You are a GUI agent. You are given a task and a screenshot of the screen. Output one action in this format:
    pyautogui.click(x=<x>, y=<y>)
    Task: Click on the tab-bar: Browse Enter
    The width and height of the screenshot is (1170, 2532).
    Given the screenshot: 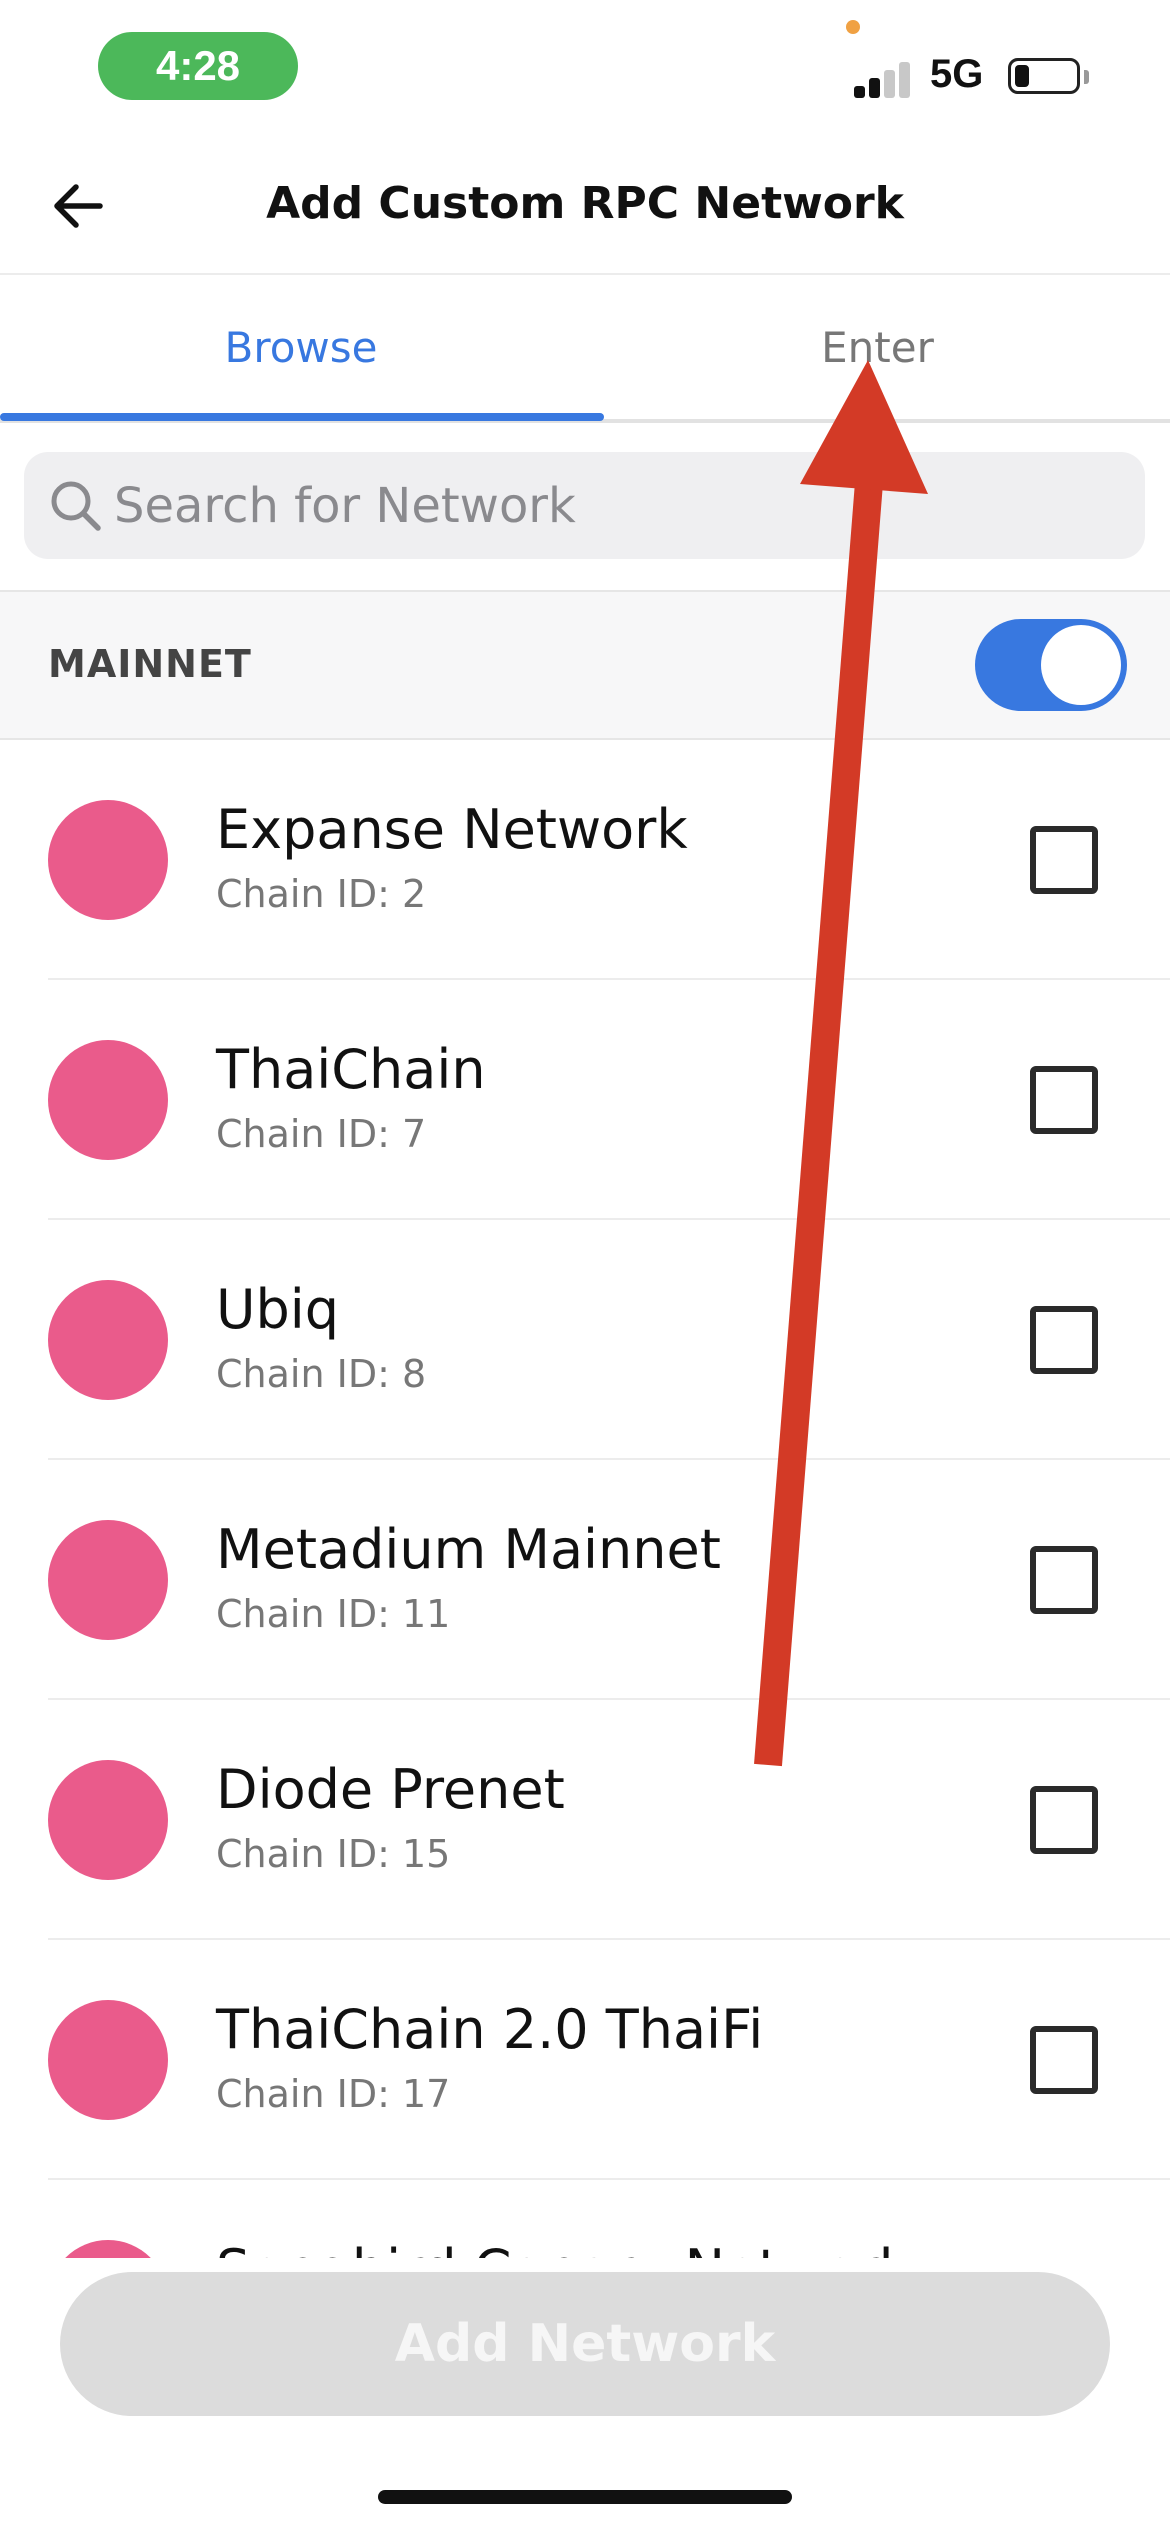 What is the action you would take?
    pyautogui.click(x=585, y=349)
    